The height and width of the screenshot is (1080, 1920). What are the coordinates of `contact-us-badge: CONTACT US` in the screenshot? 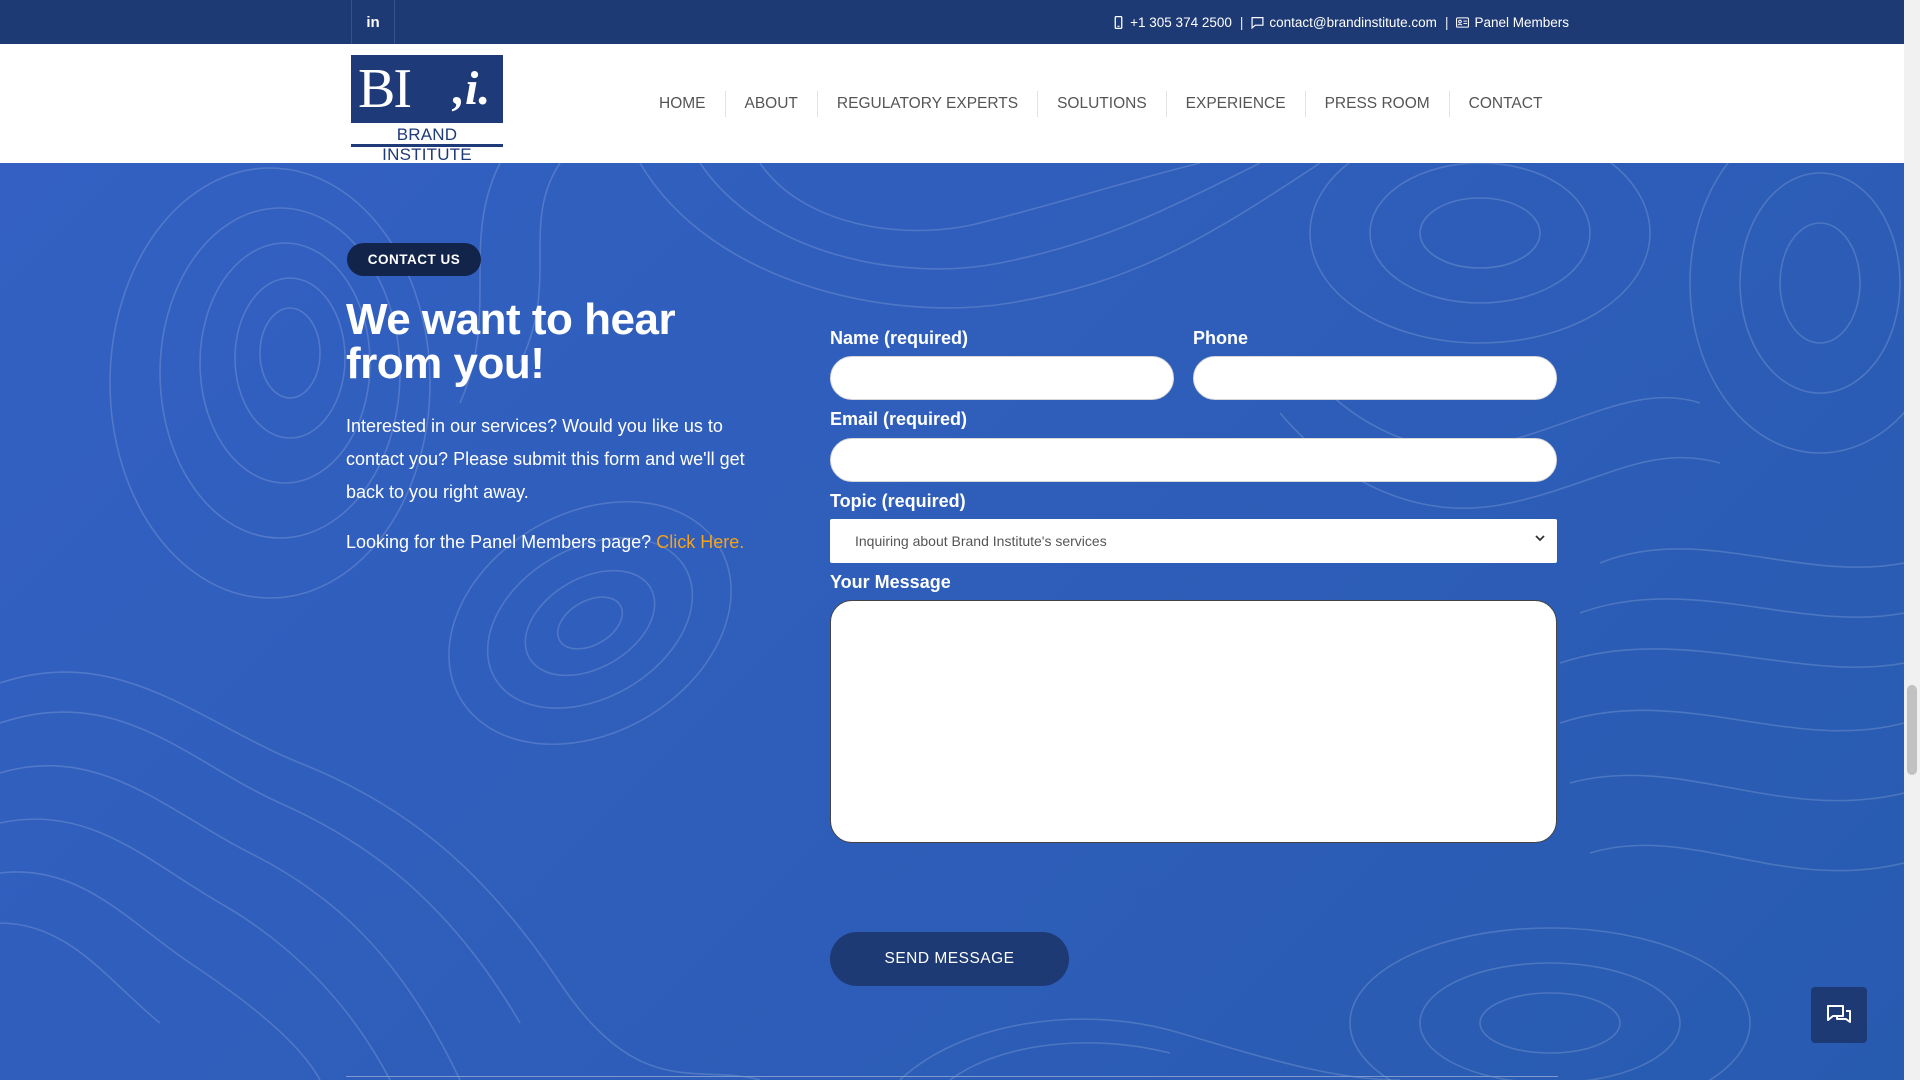 It's located at (414, 259).